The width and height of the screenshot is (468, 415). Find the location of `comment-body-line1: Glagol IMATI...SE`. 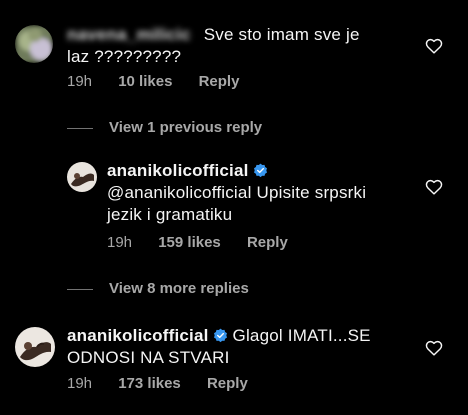

comment-body-line1: Glagol IMATI...SE is located at coordinates (301, 335).